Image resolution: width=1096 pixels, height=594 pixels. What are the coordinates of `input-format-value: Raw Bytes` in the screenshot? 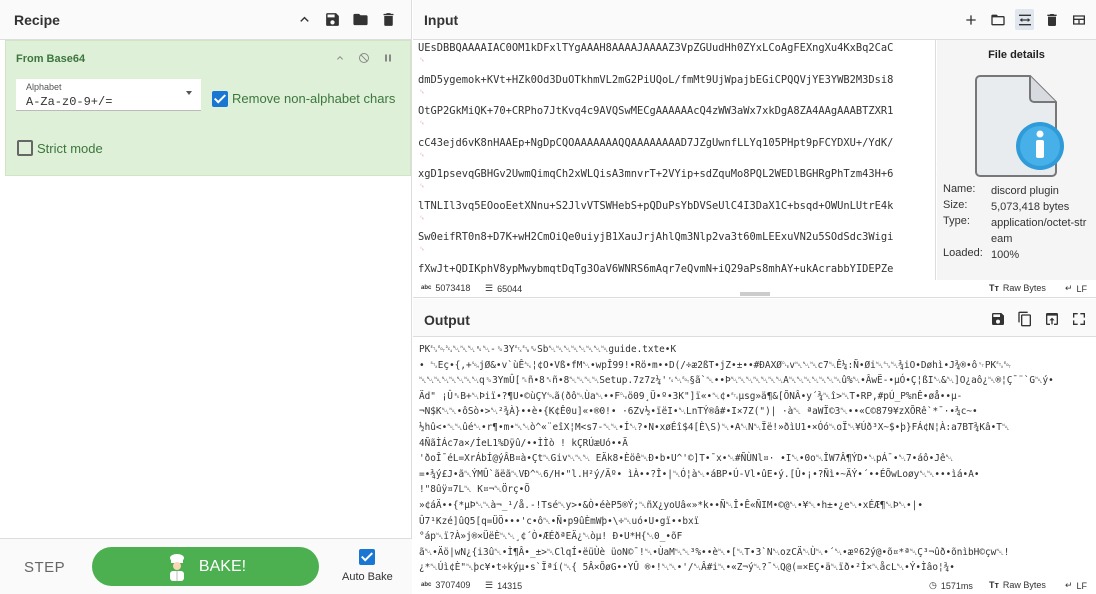 It's located at (1024, 288).